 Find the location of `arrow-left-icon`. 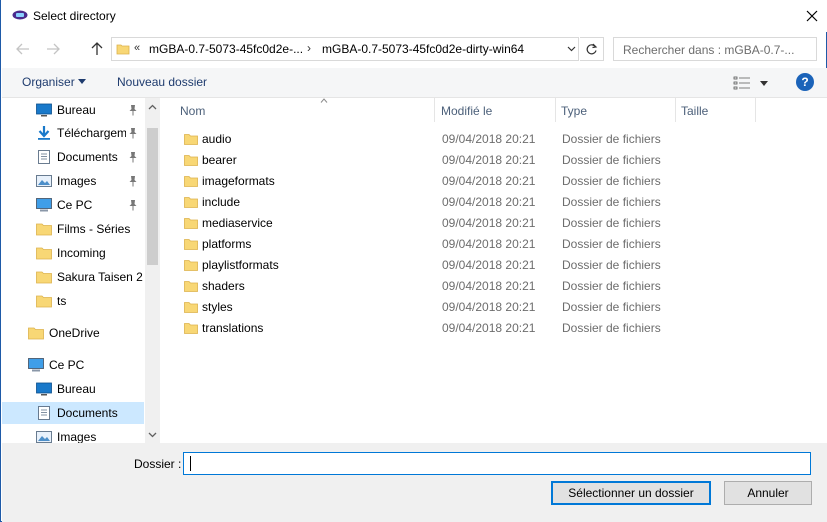

arrow-left-icon is located at coordinates (22, 49).